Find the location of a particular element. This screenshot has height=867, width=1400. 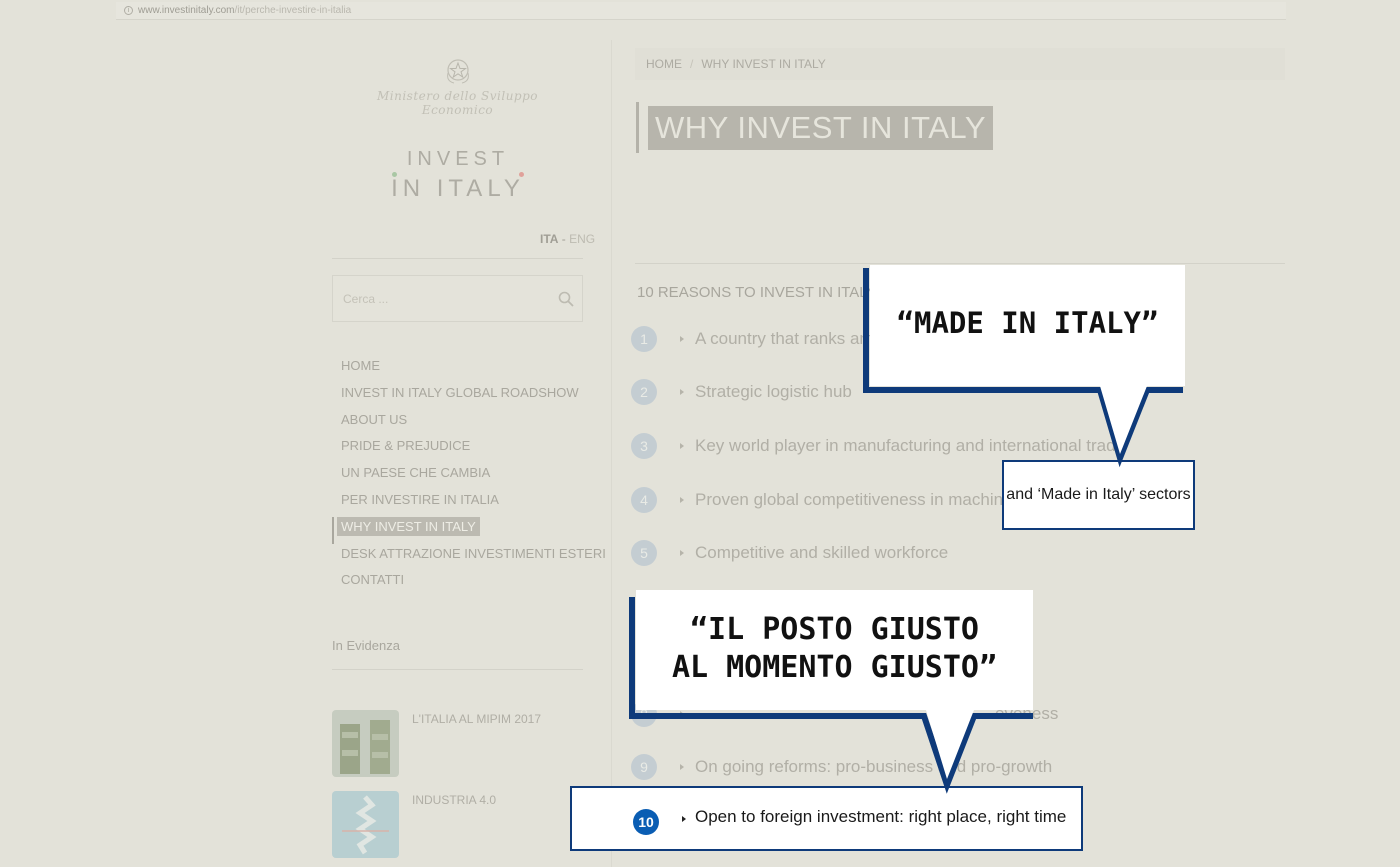

breadcrumb-home: HOME is located at coordinates (664, 64).